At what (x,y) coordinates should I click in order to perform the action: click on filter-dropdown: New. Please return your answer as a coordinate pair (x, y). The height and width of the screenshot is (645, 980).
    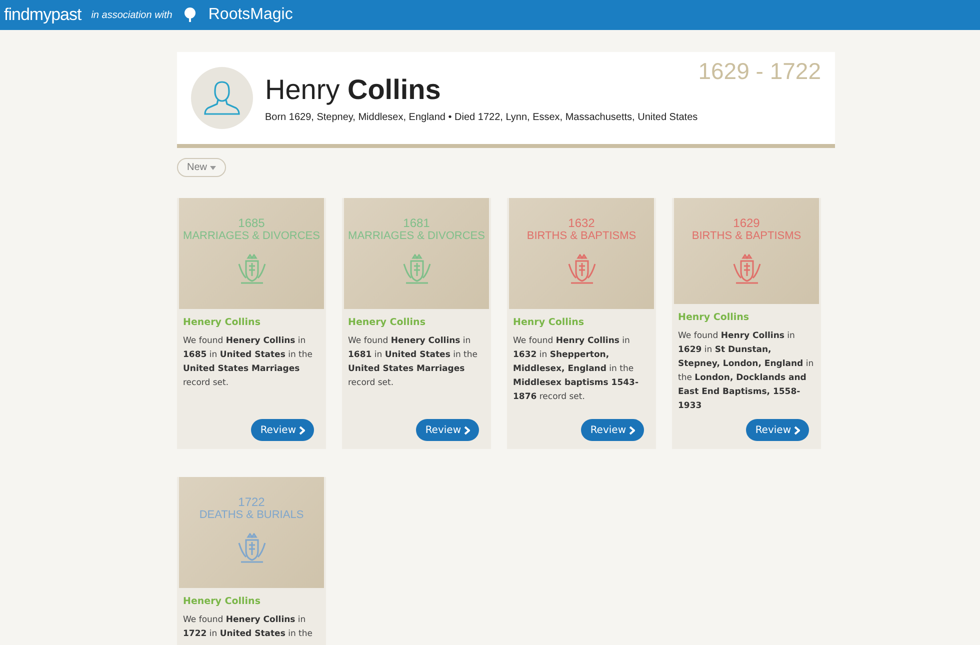
    Looking at the image, I should click on (201, 167).